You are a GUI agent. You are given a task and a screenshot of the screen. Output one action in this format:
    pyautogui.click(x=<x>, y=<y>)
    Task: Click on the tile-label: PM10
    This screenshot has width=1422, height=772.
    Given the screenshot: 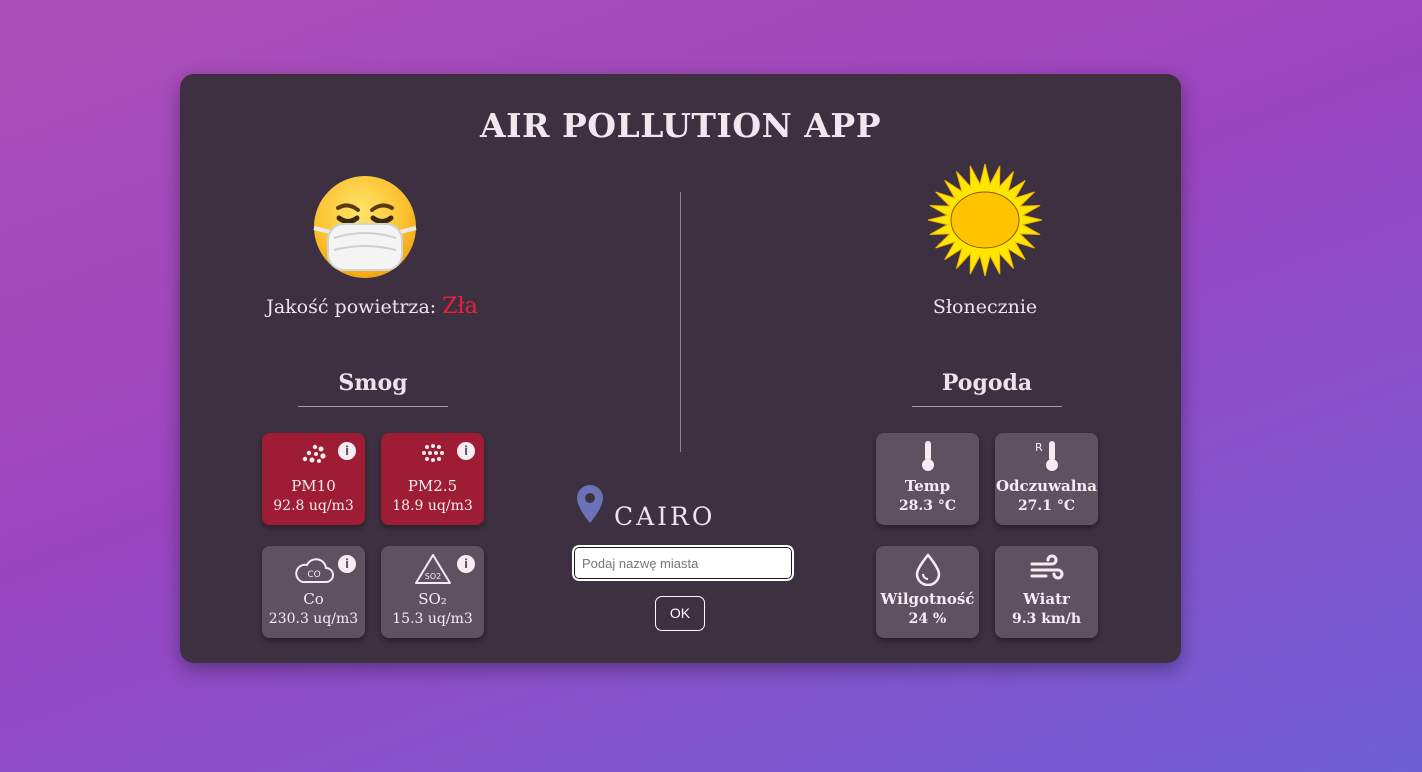 What is the action you would take?
    pyautogui.click(x=313, y=486)
    